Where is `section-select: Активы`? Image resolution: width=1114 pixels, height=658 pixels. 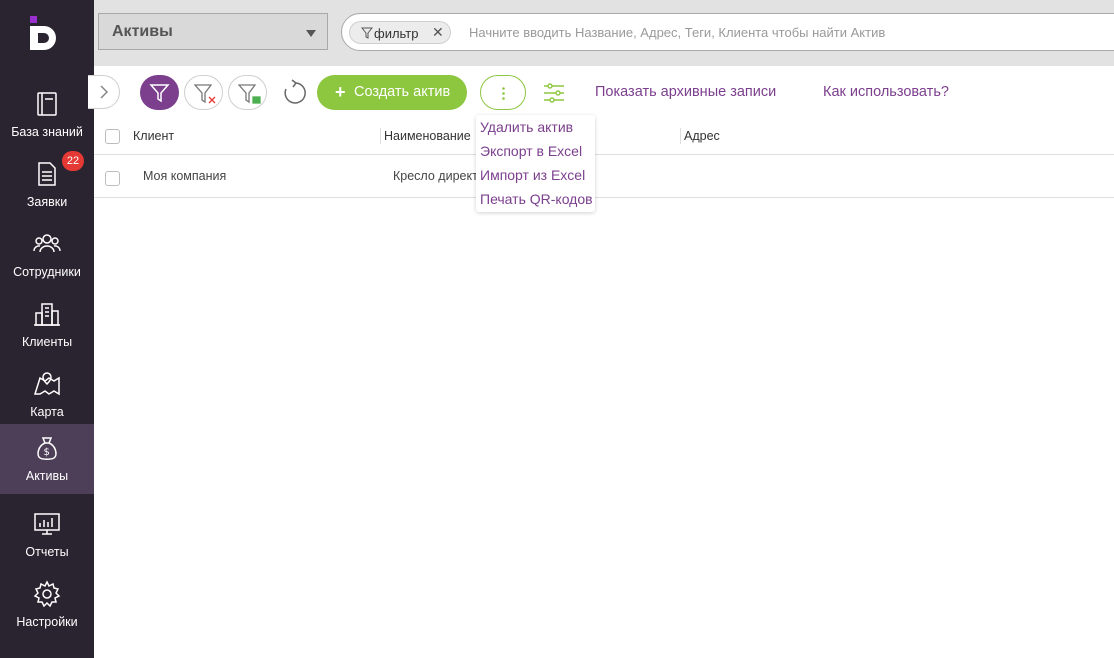 section-select: Активы is located at coordinates (213, 31).